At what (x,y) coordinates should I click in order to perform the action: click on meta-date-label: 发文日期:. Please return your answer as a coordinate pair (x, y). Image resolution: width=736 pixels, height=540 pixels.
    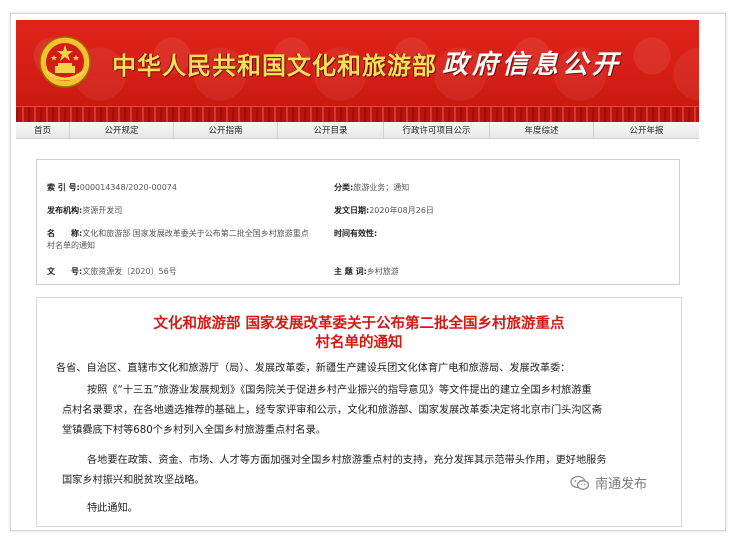
    Looking at the image, I should click on (352, 210).